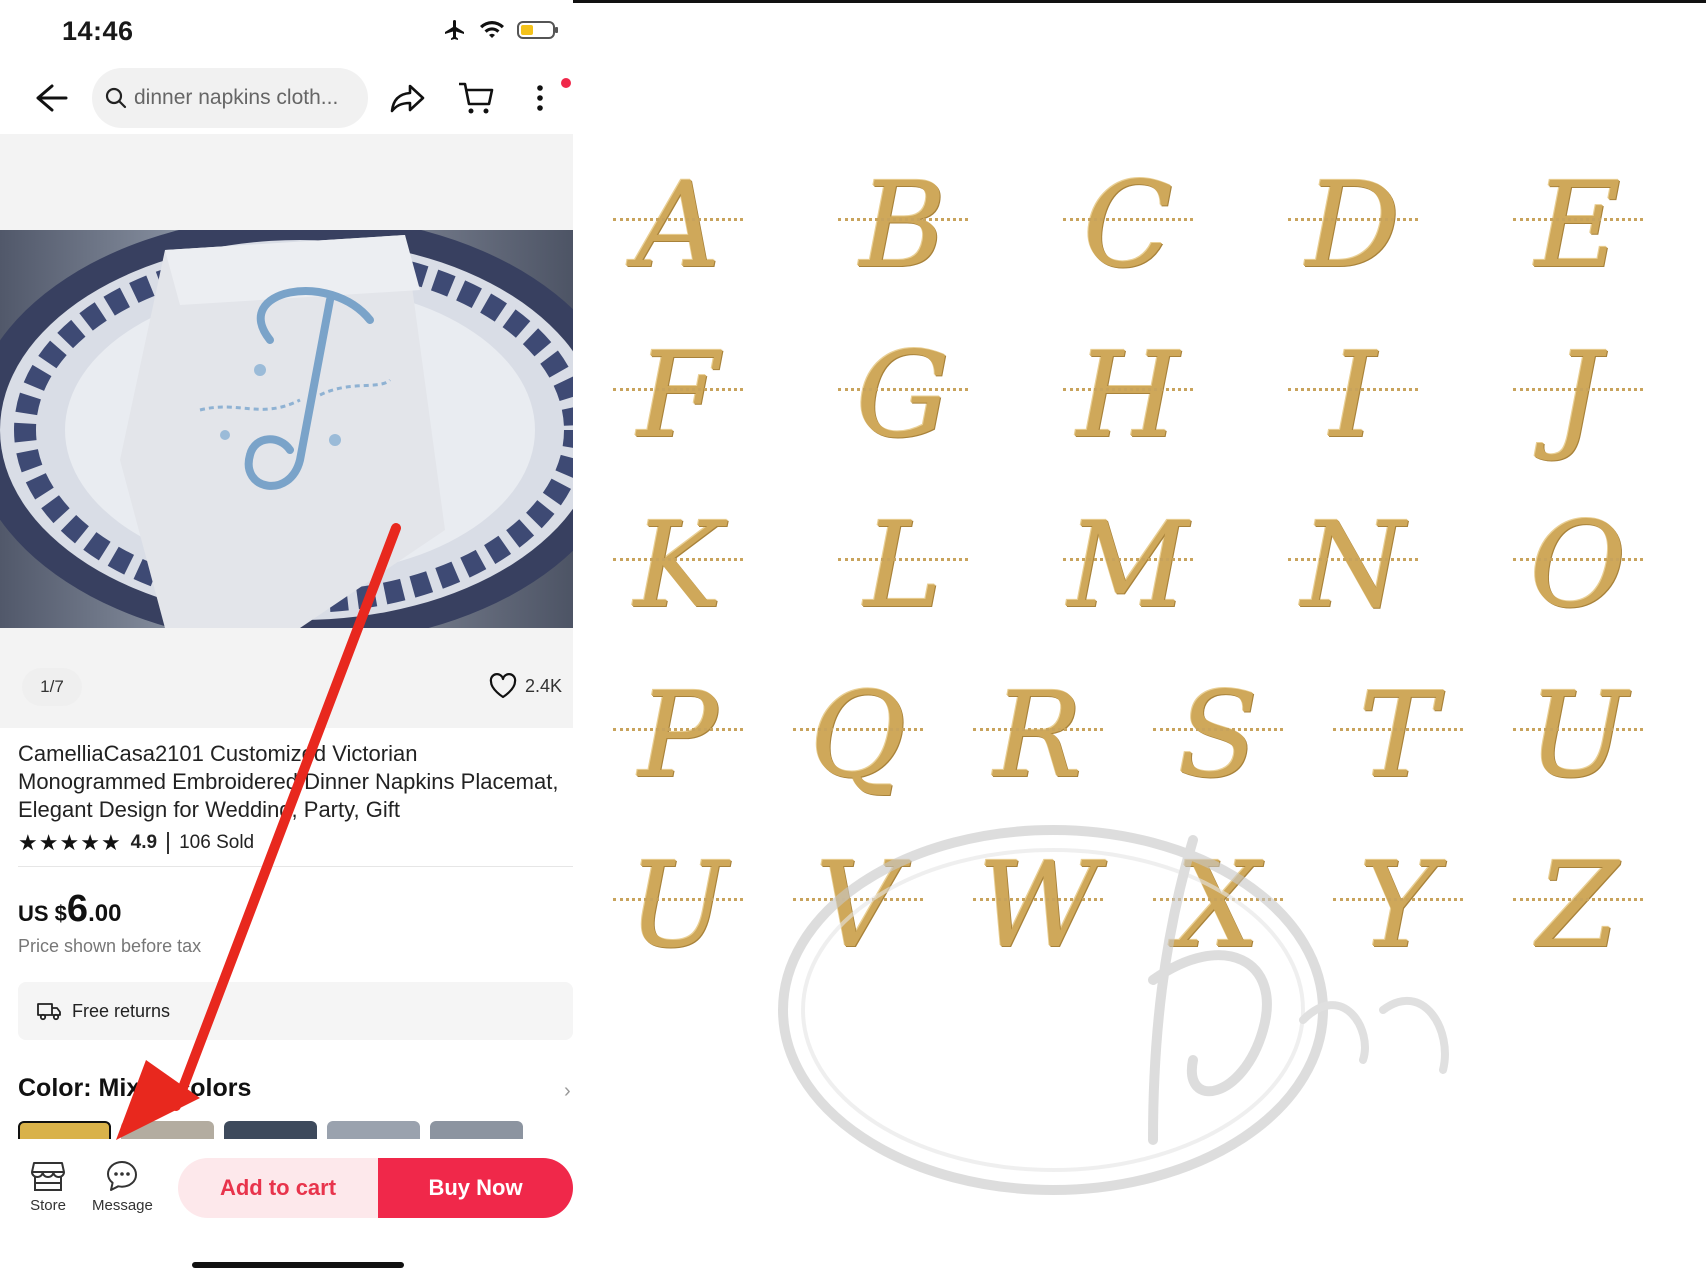  I want to click on monogram-letter: L, so click(903, 565).